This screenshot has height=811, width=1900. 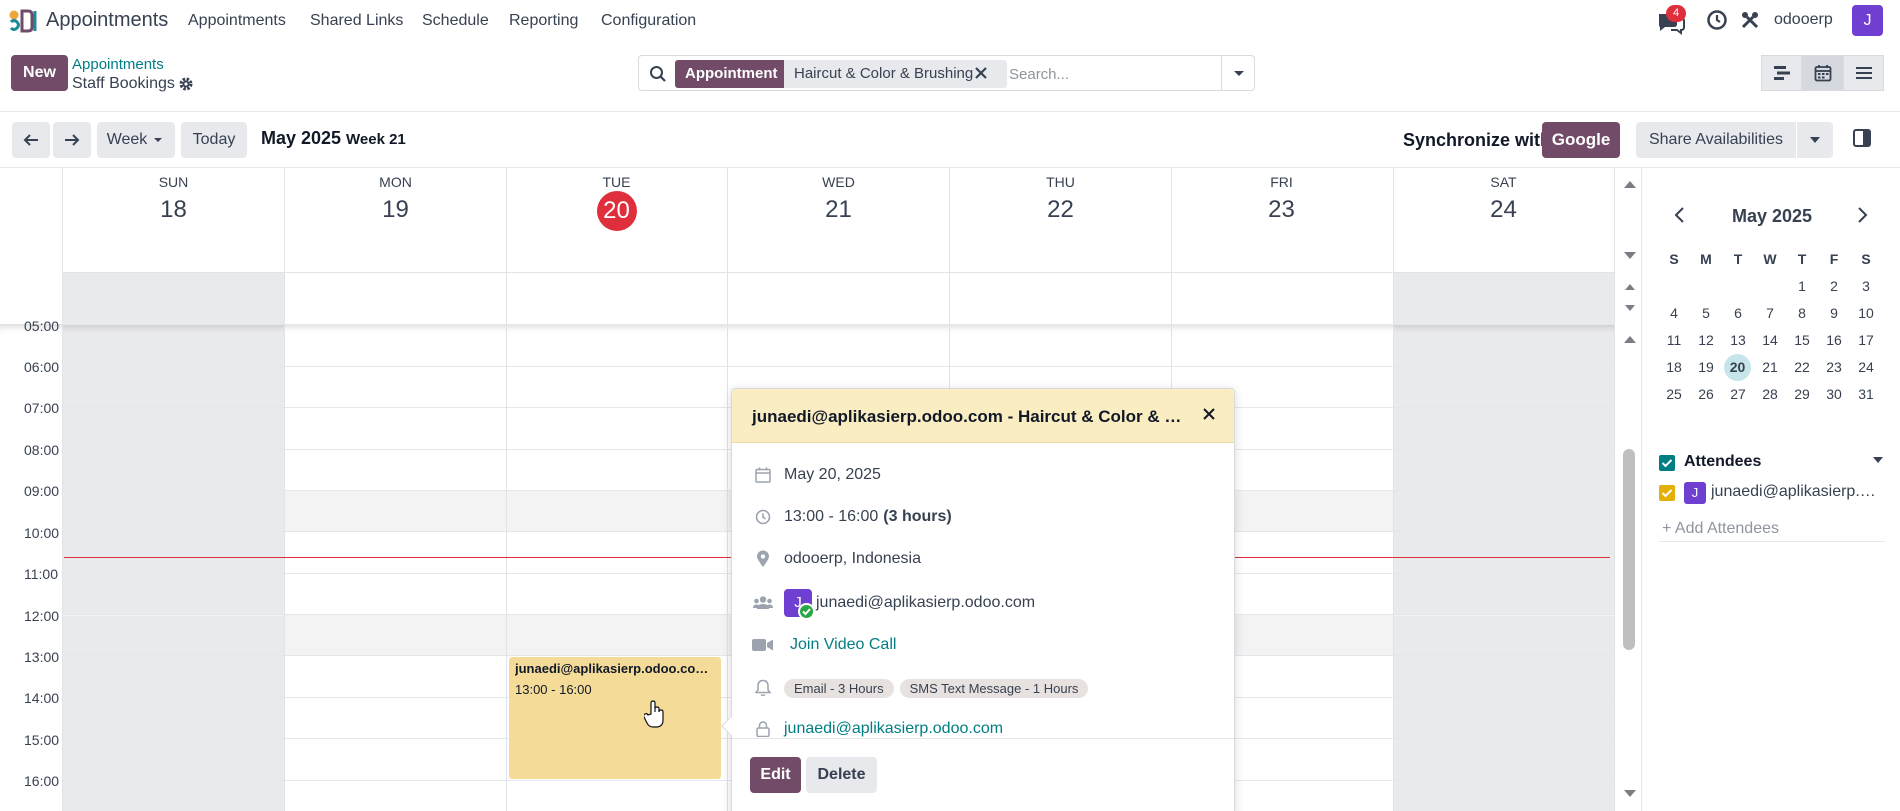 I want to click on mini-calendar-day: 1, so click(x=1802, y=286).